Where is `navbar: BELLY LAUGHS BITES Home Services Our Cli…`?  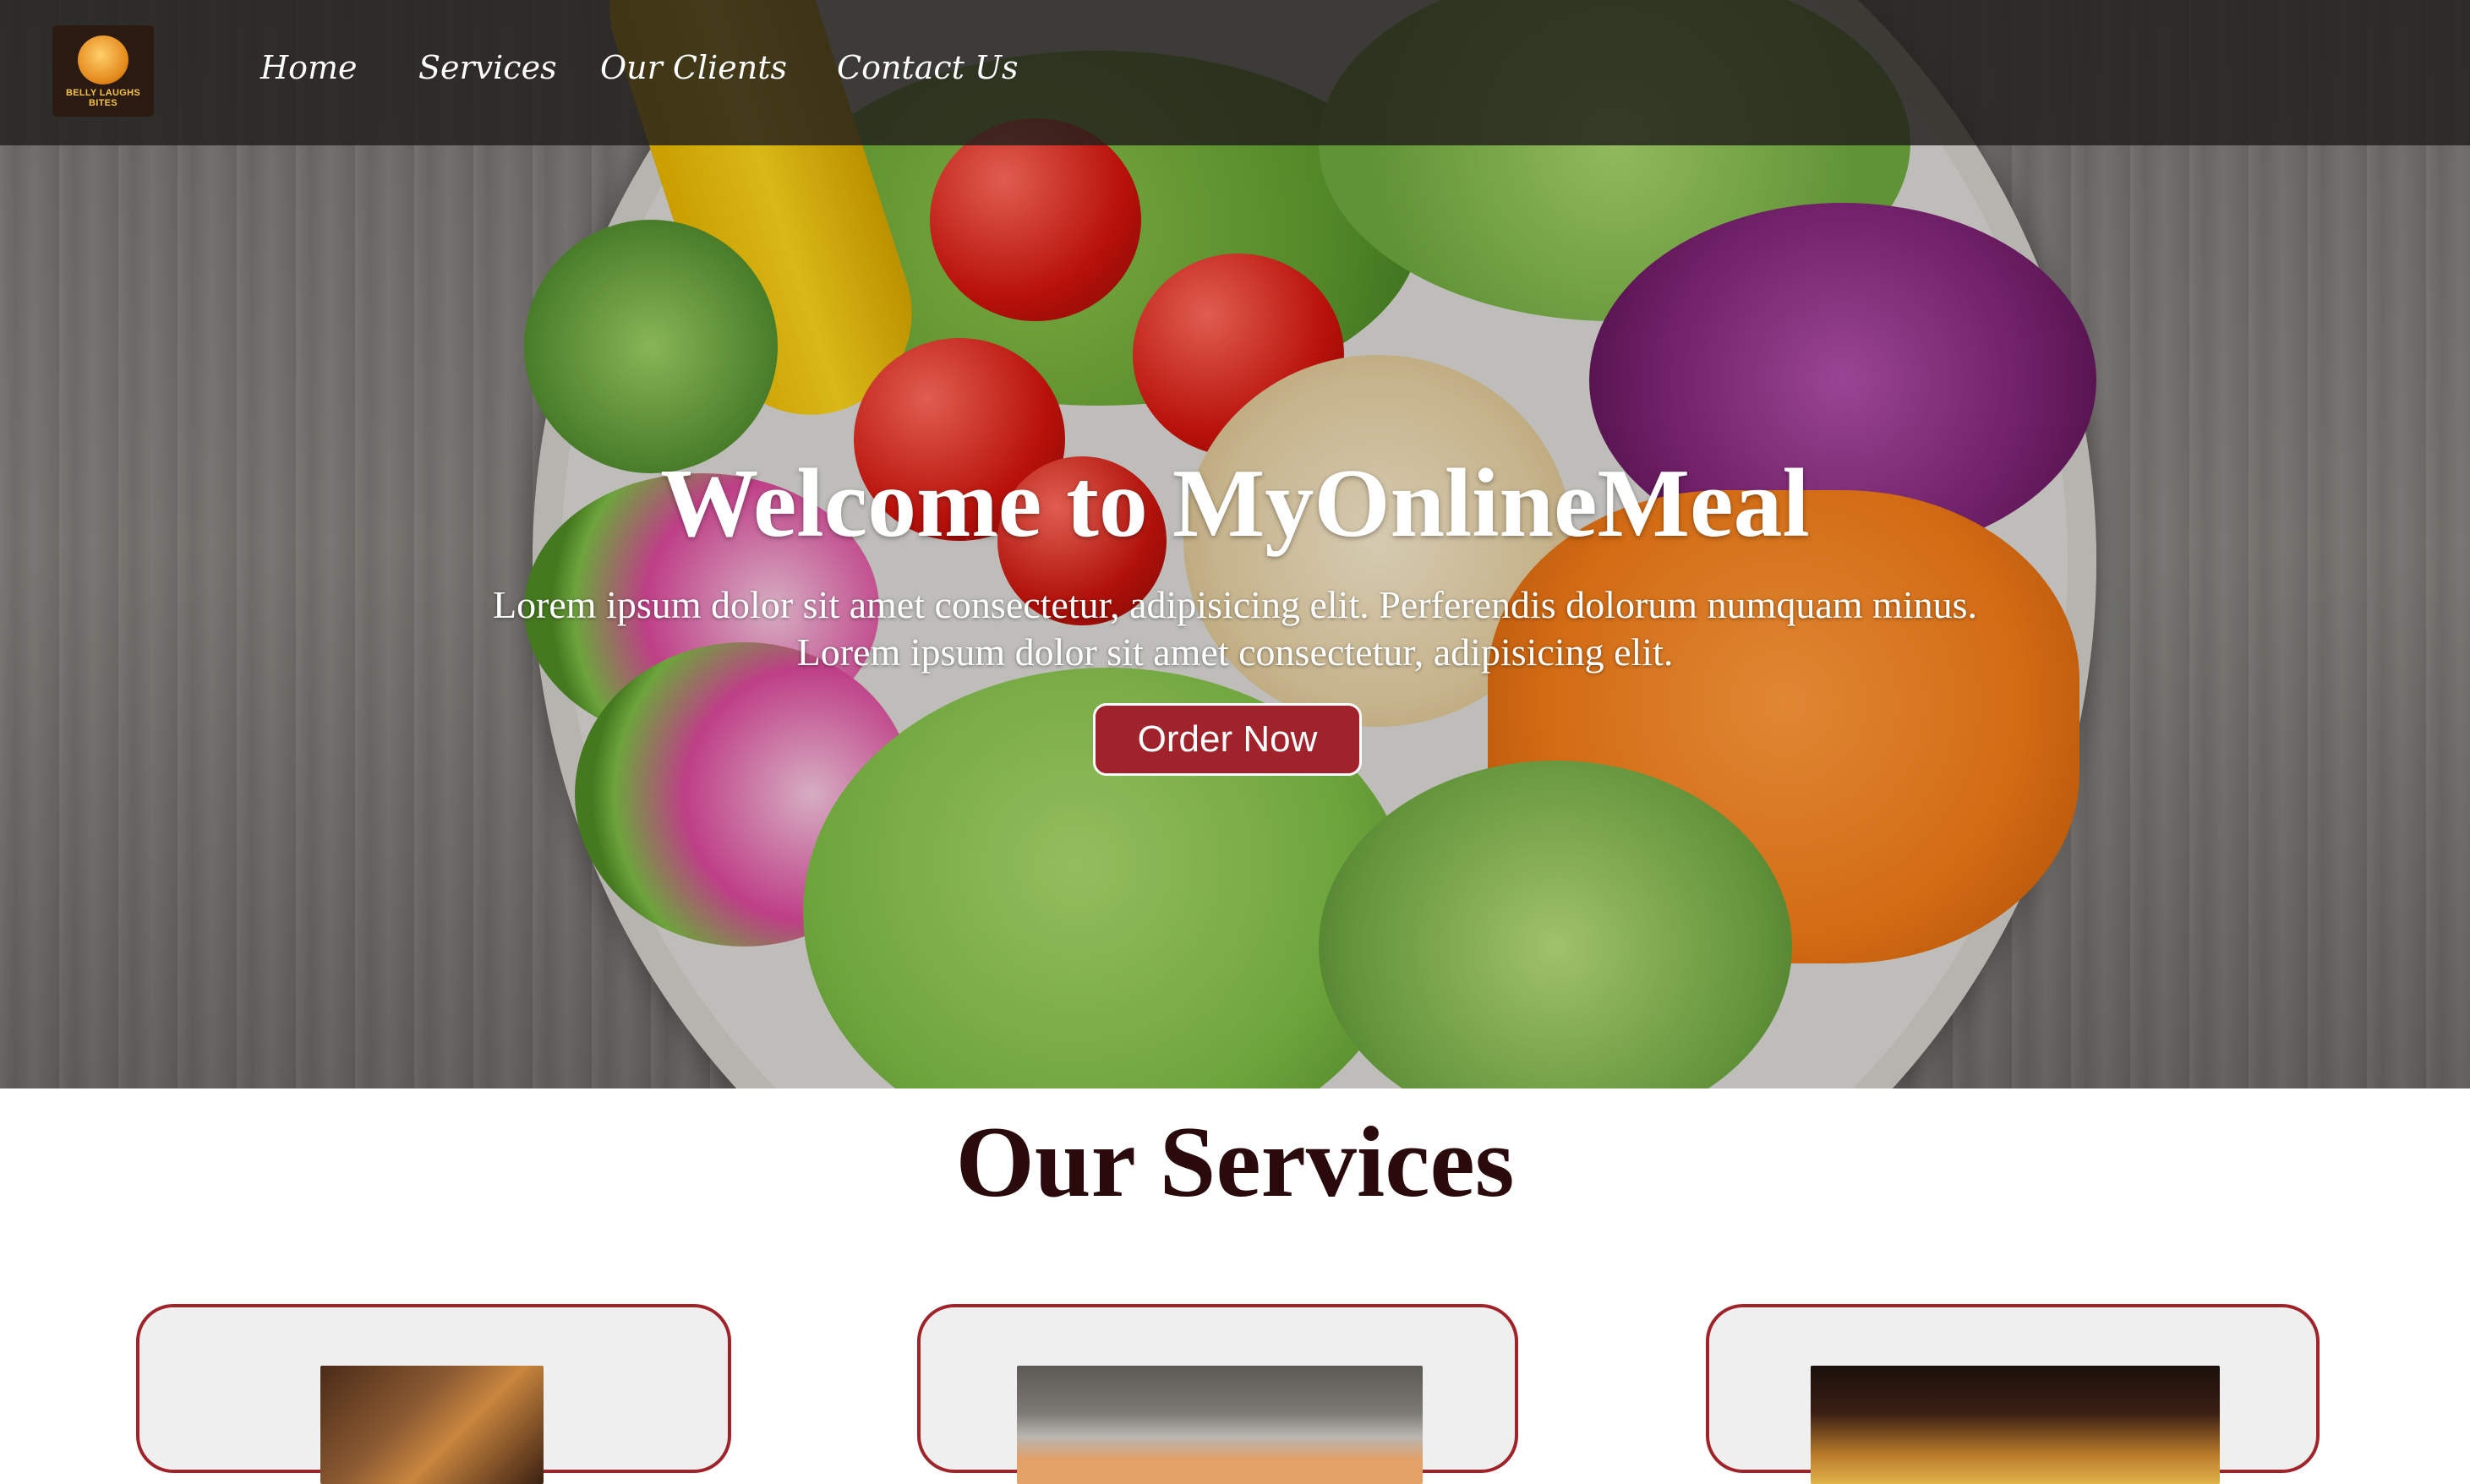
navbar: BELLY LAUGHS BITES Home Services Our Cli… is located at coordinates (1235, 72).